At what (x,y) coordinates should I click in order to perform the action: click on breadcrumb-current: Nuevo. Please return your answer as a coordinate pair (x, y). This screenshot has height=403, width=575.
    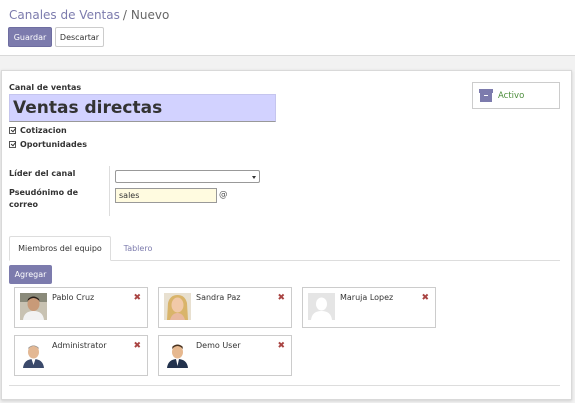
    Looking at the image, I should click on (150, 15).